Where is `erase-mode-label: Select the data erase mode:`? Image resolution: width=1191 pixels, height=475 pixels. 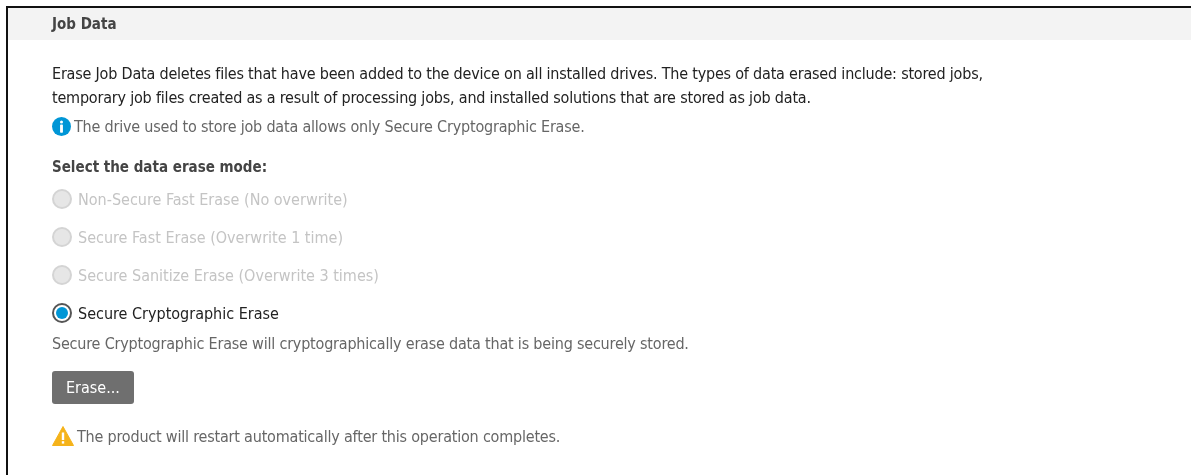 erase-mode-label: Select the data erase mode: is located at coordinates (160, 167).